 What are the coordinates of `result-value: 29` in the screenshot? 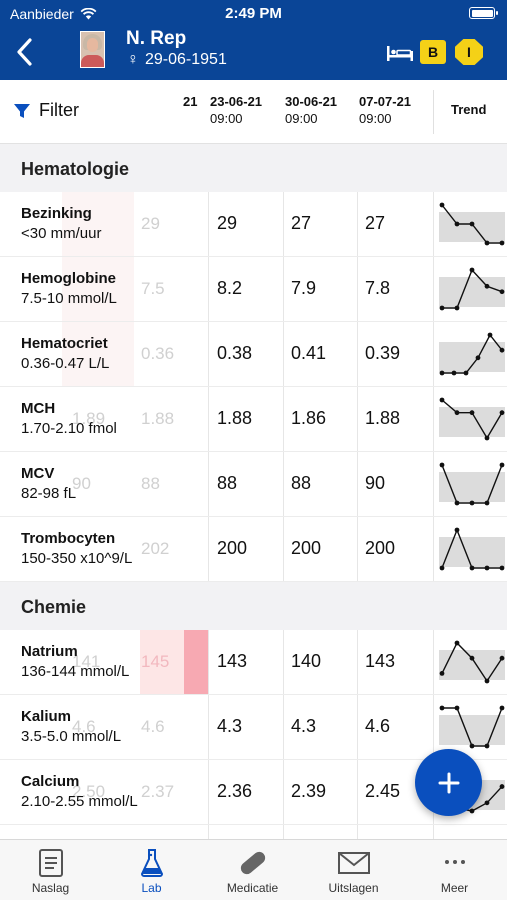 It's located at (227, 223).